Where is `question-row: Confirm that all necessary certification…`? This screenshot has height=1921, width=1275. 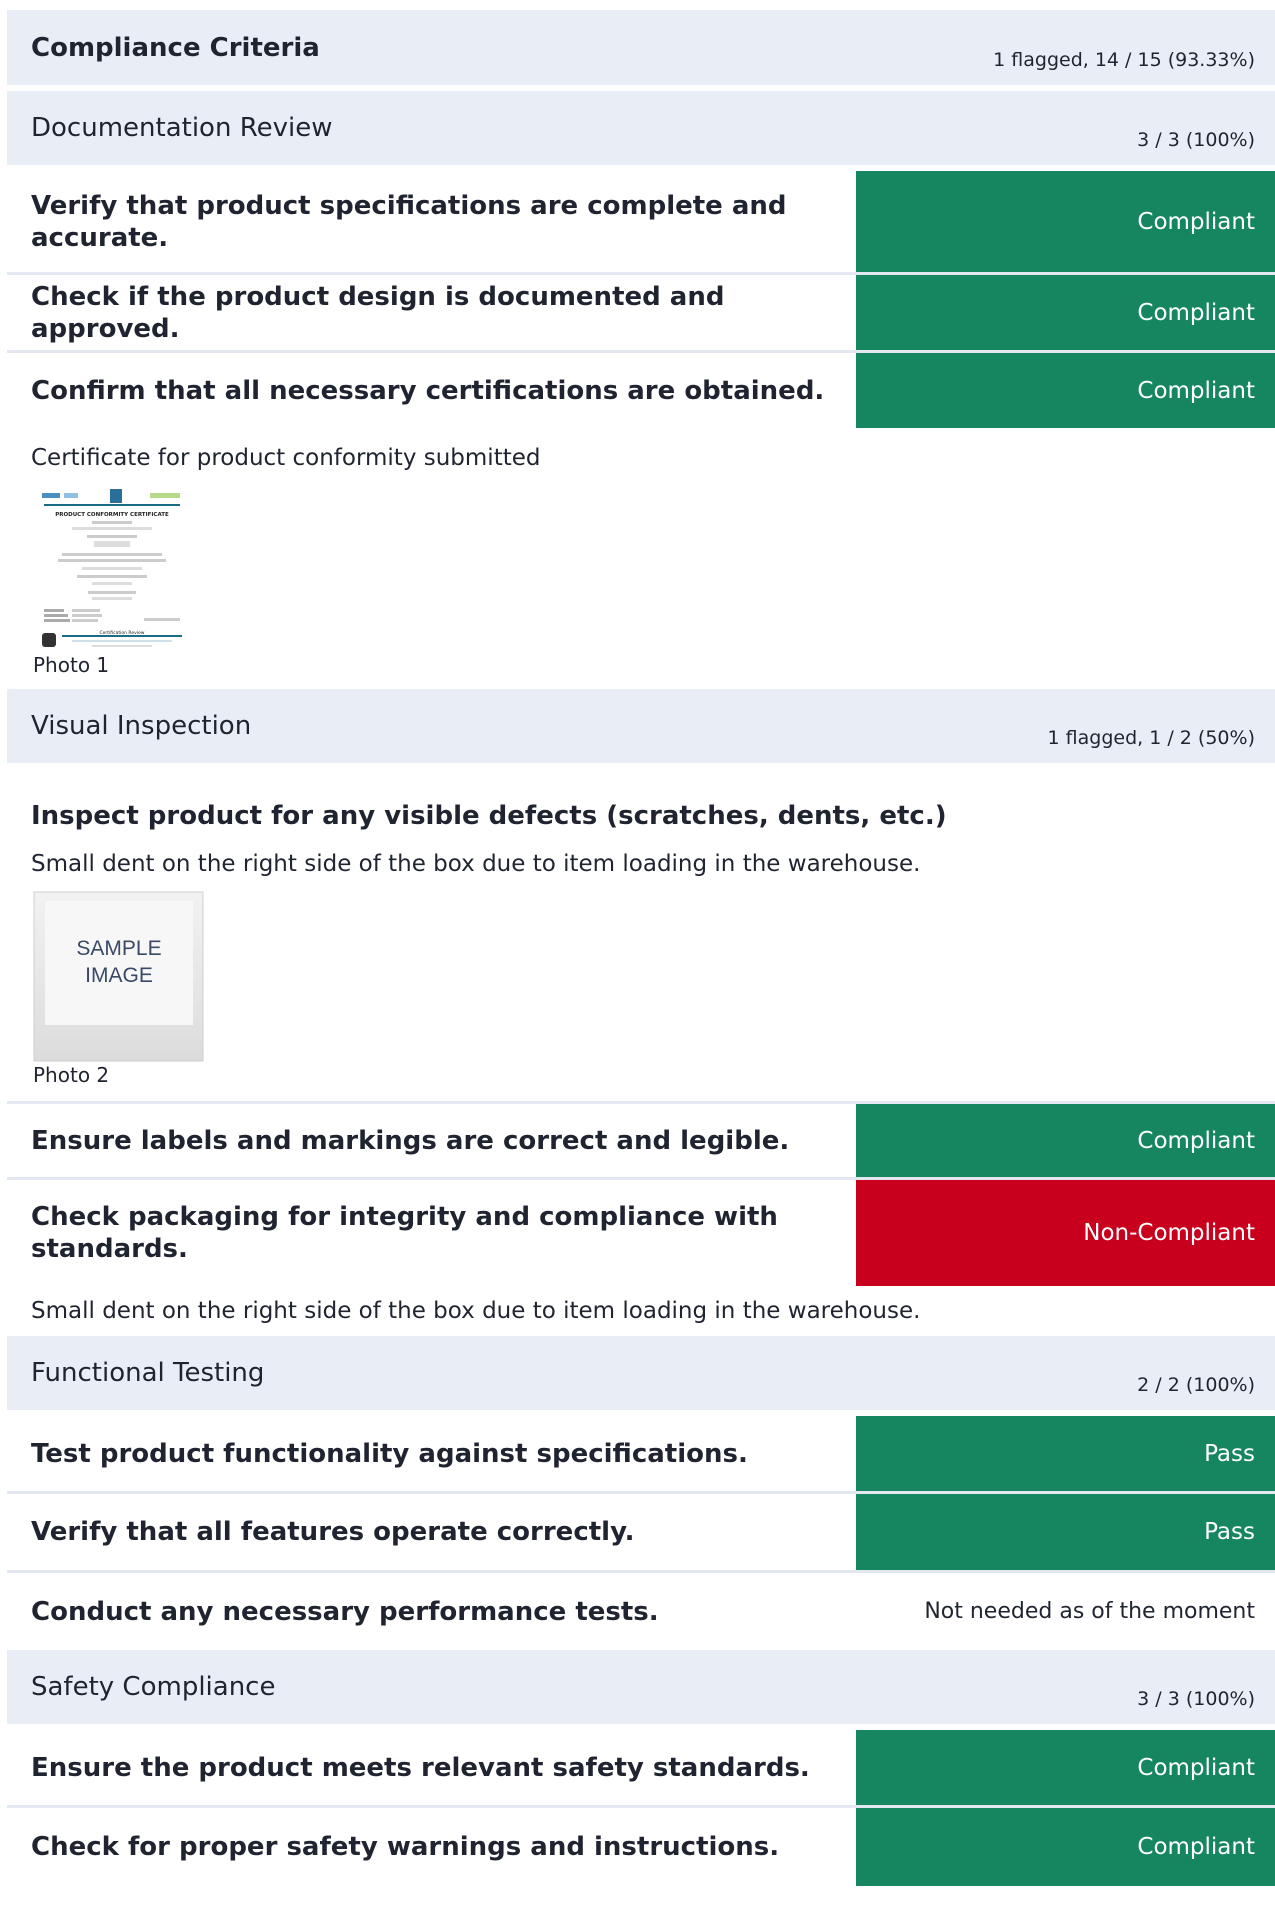
question-row: Confirm that all necessary certification… is located at coordinates (641, 390).